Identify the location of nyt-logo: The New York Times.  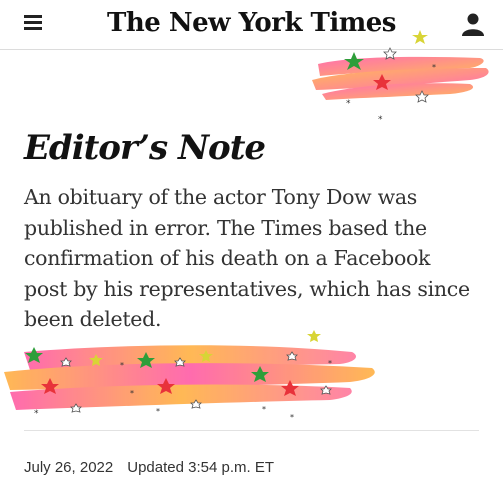
(251, 23).